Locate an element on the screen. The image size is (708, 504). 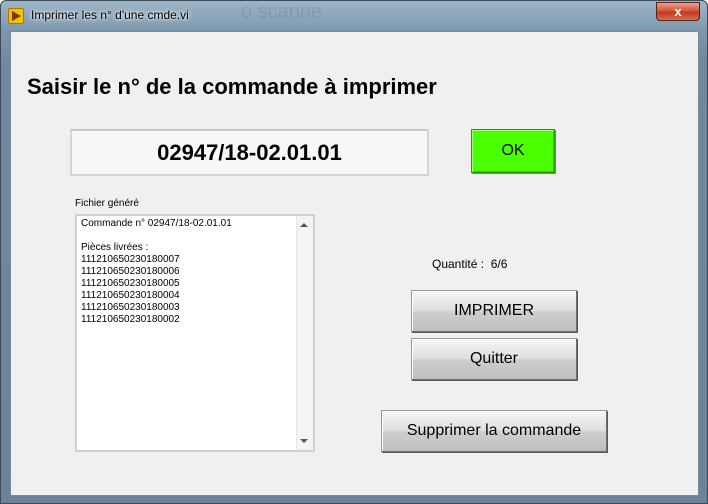
scroll-up-arrow-icon is located at coordinates (304, 225).